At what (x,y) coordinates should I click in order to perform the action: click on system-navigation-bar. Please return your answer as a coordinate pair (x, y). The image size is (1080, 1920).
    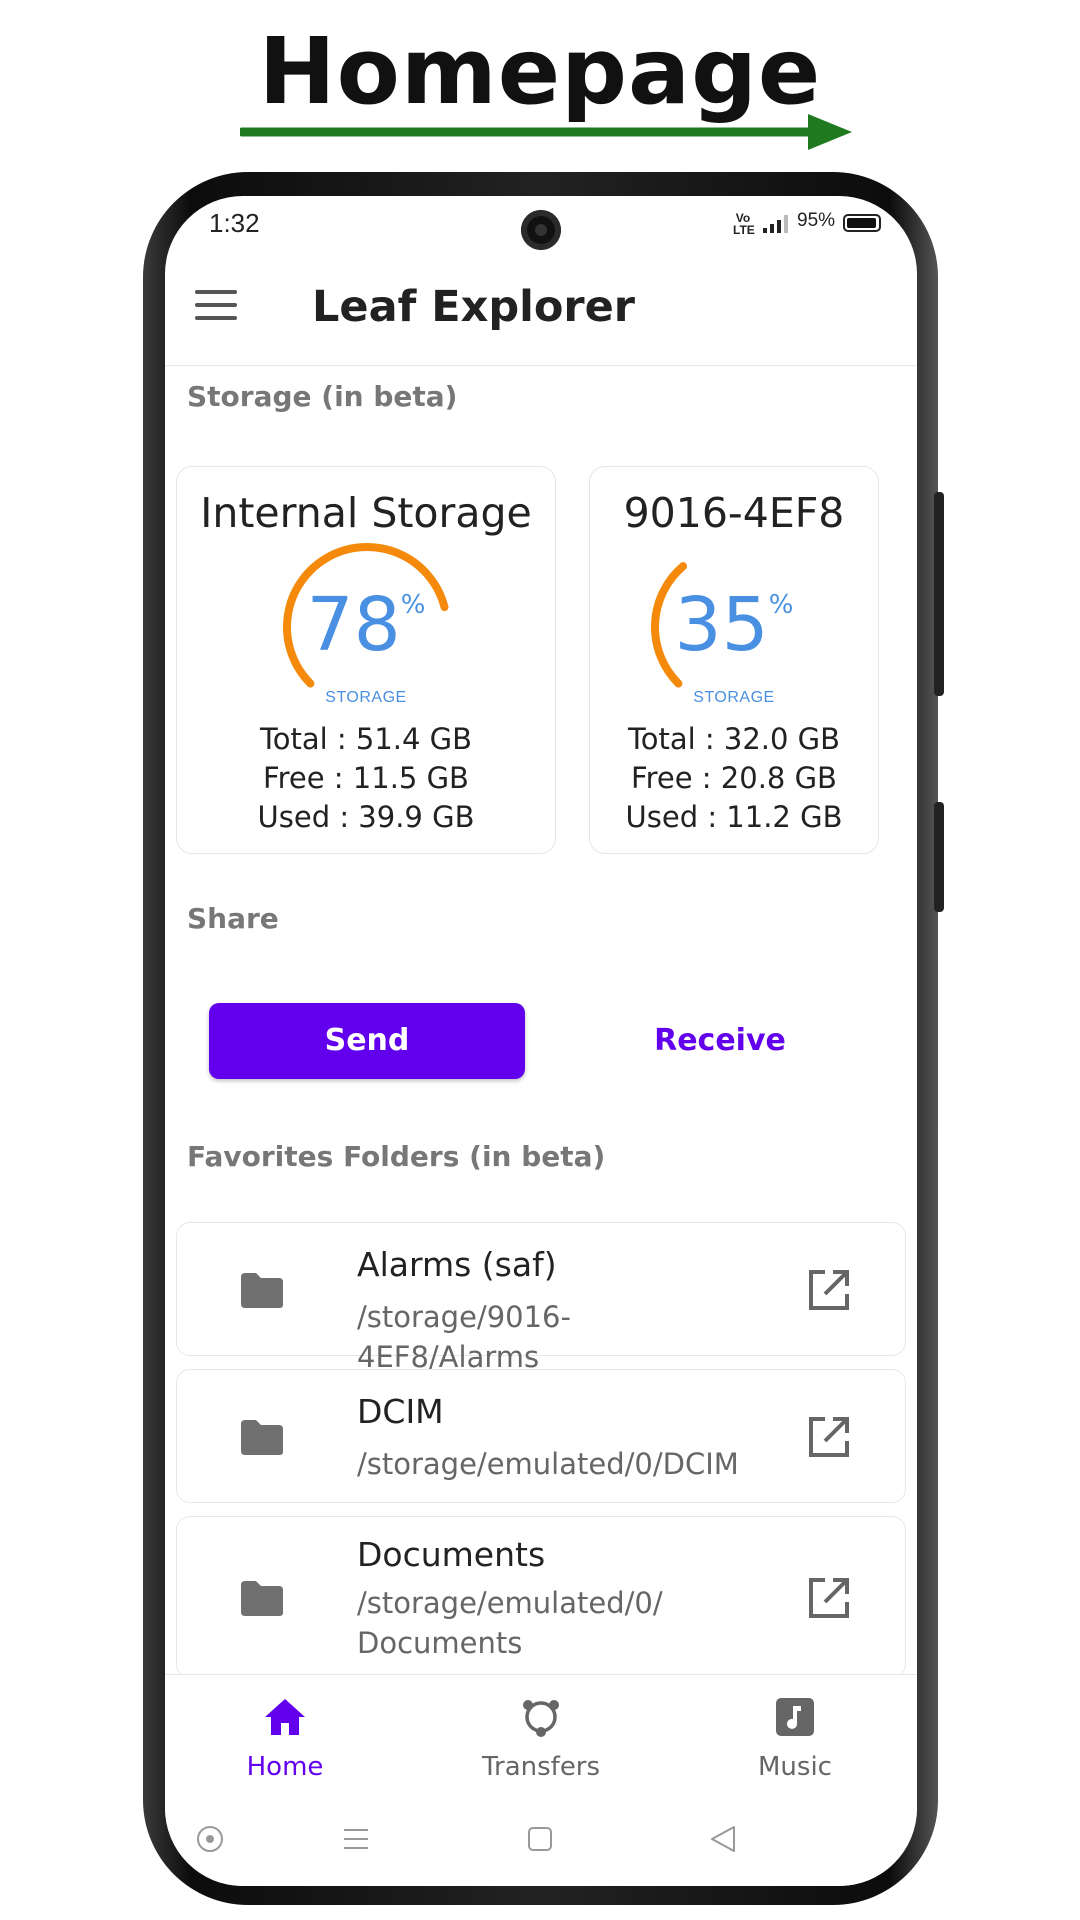
    Looking at the image, I should click on (541, 1842).